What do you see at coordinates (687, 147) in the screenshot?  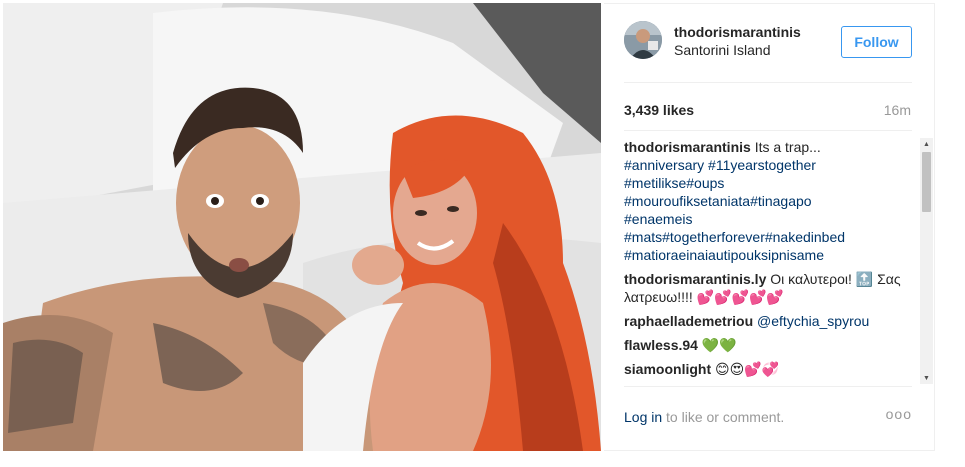 I see `comment-username: thodorismarantinis` at bounding box center [687, 147].